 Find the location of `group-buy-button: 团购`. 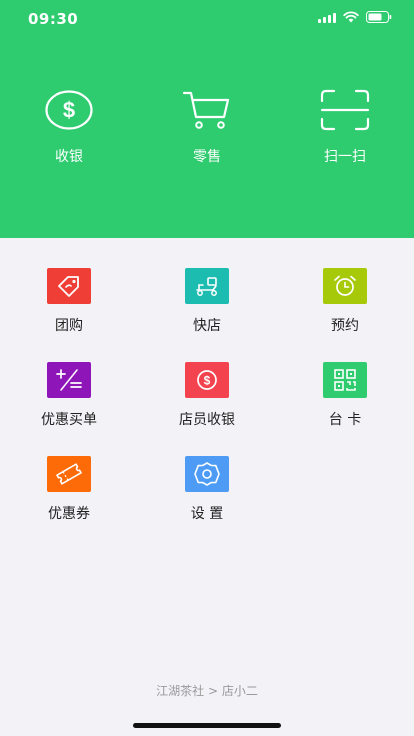

group-buy-button: 团购 is located at coordinates (69, 304).